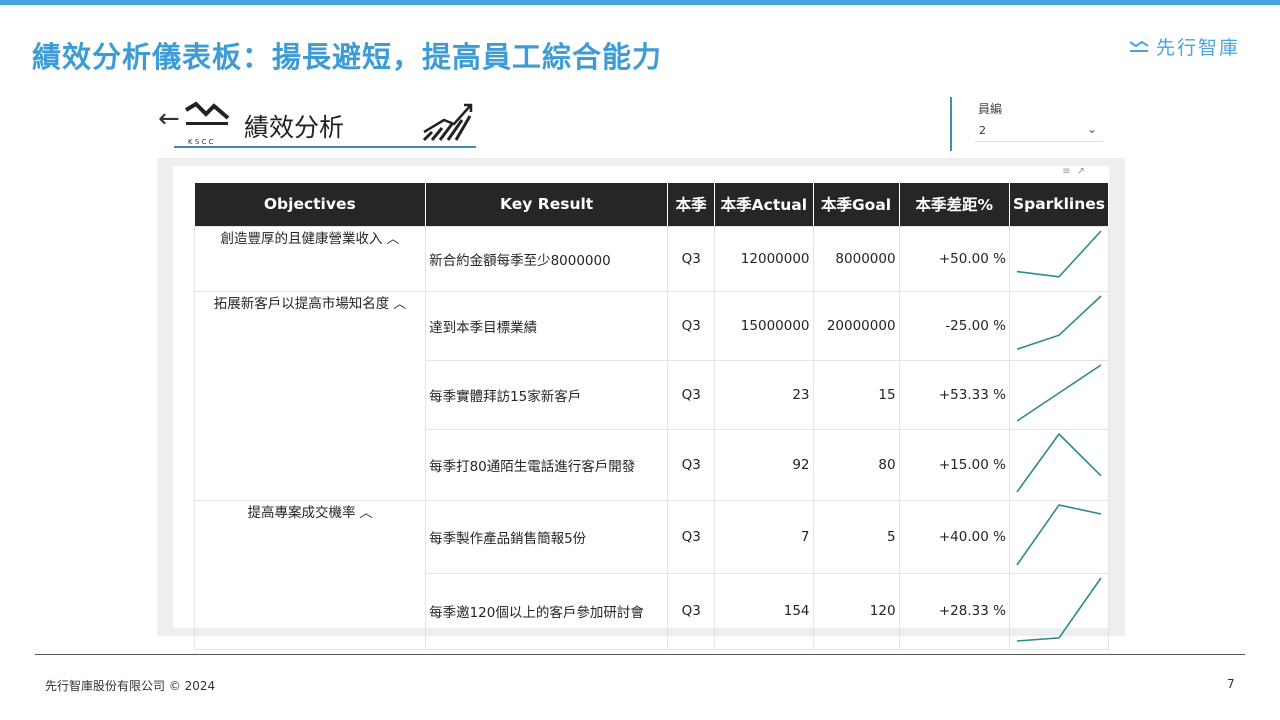 The image size is (1280, 720). What do you see at coordinates (856, 536) in the screenshot?
I see `goal-cell: 5` at bounding box center [856, 536].